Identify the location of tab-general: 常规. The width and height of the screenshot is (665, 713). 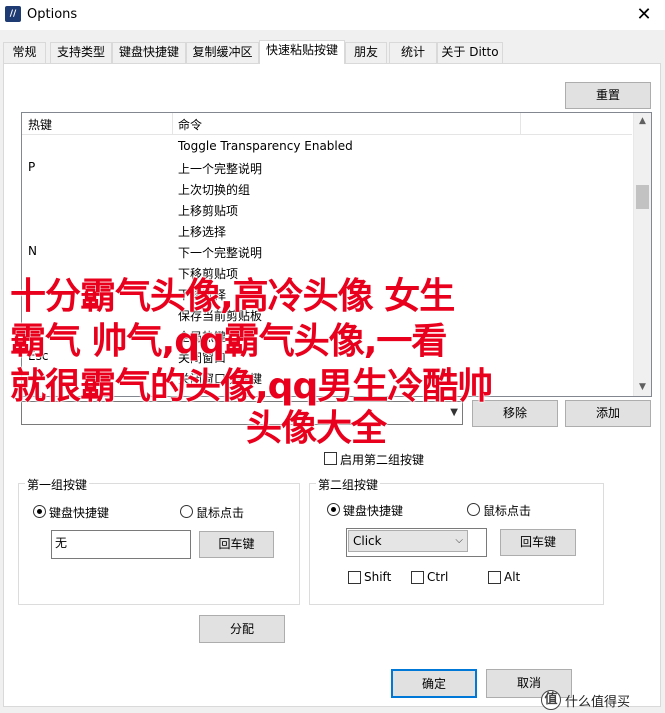
(24, 52).